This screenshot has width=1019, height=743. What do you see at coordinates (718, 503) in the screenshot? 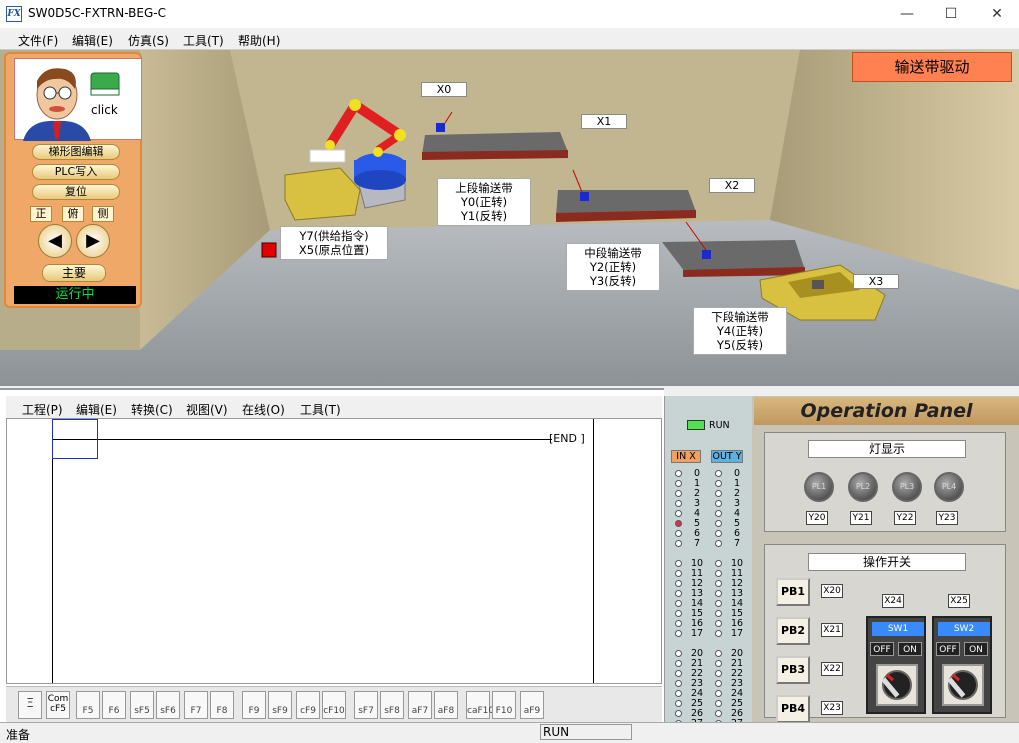
I see `output-led-y3` at bounding box center [718, 503].